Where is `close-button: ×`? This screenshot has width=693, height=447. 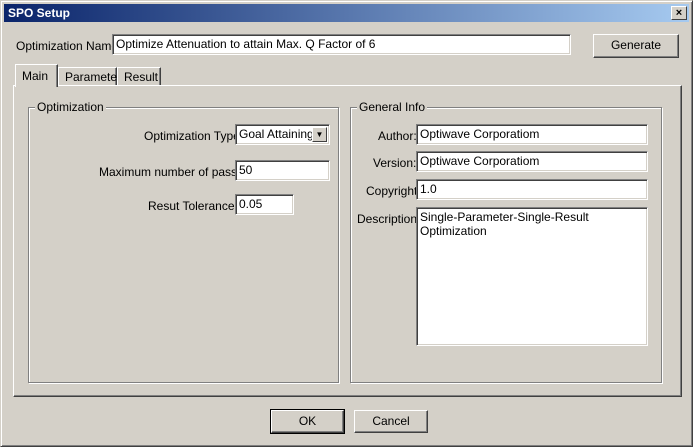 close-button: × is located at coordinates (679, 13).